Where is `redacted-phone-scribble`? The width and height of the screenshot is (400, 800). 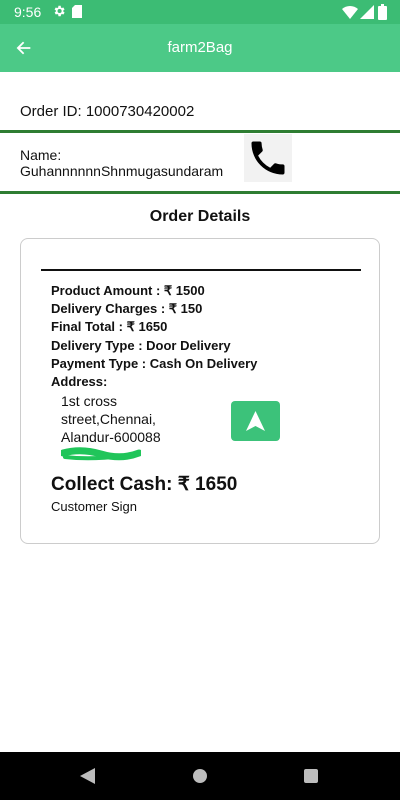 redacted-phone-scribble is located at coordinates (101, 454).